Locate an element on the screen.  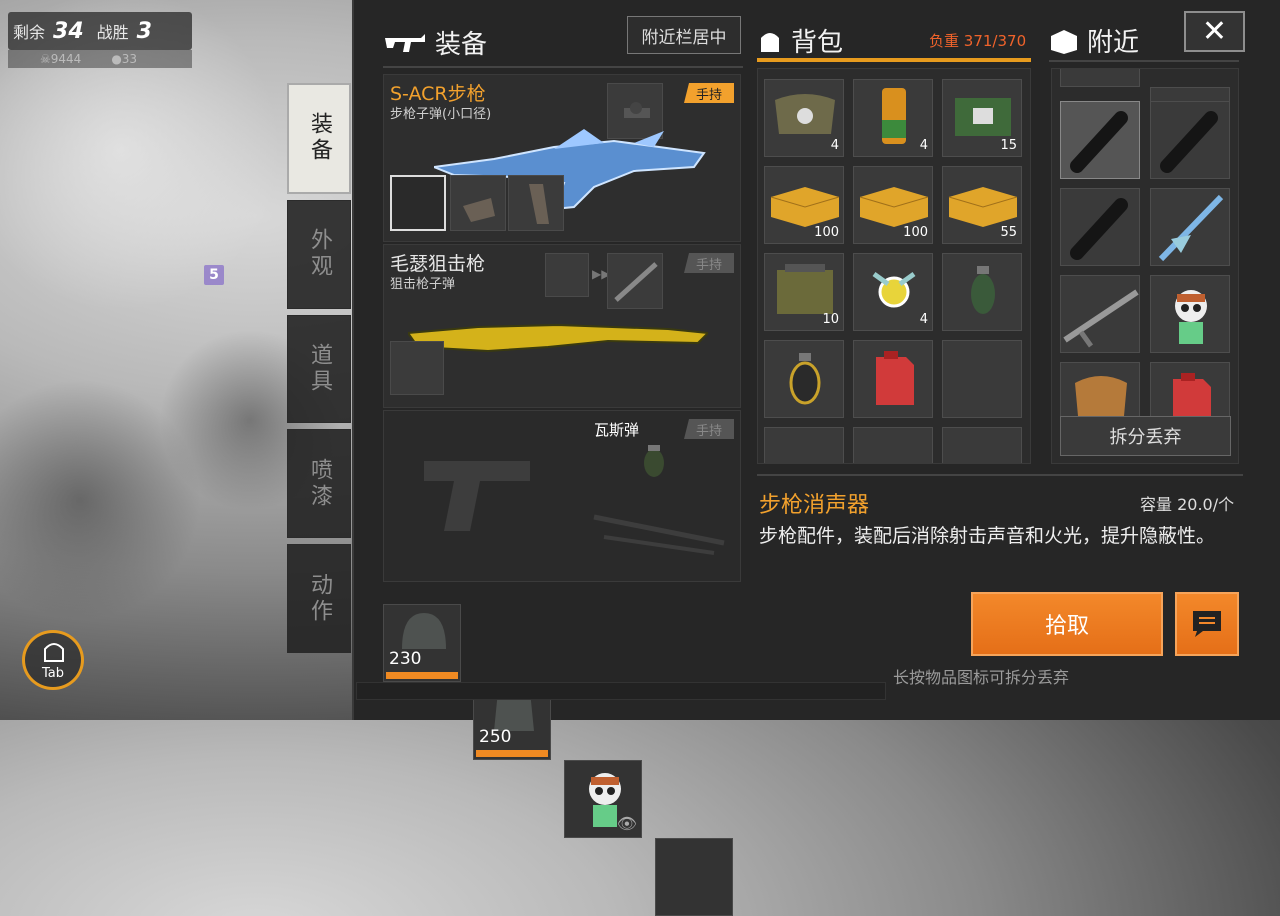
secondary-attachment-slot is located at coordinates (417, 368).